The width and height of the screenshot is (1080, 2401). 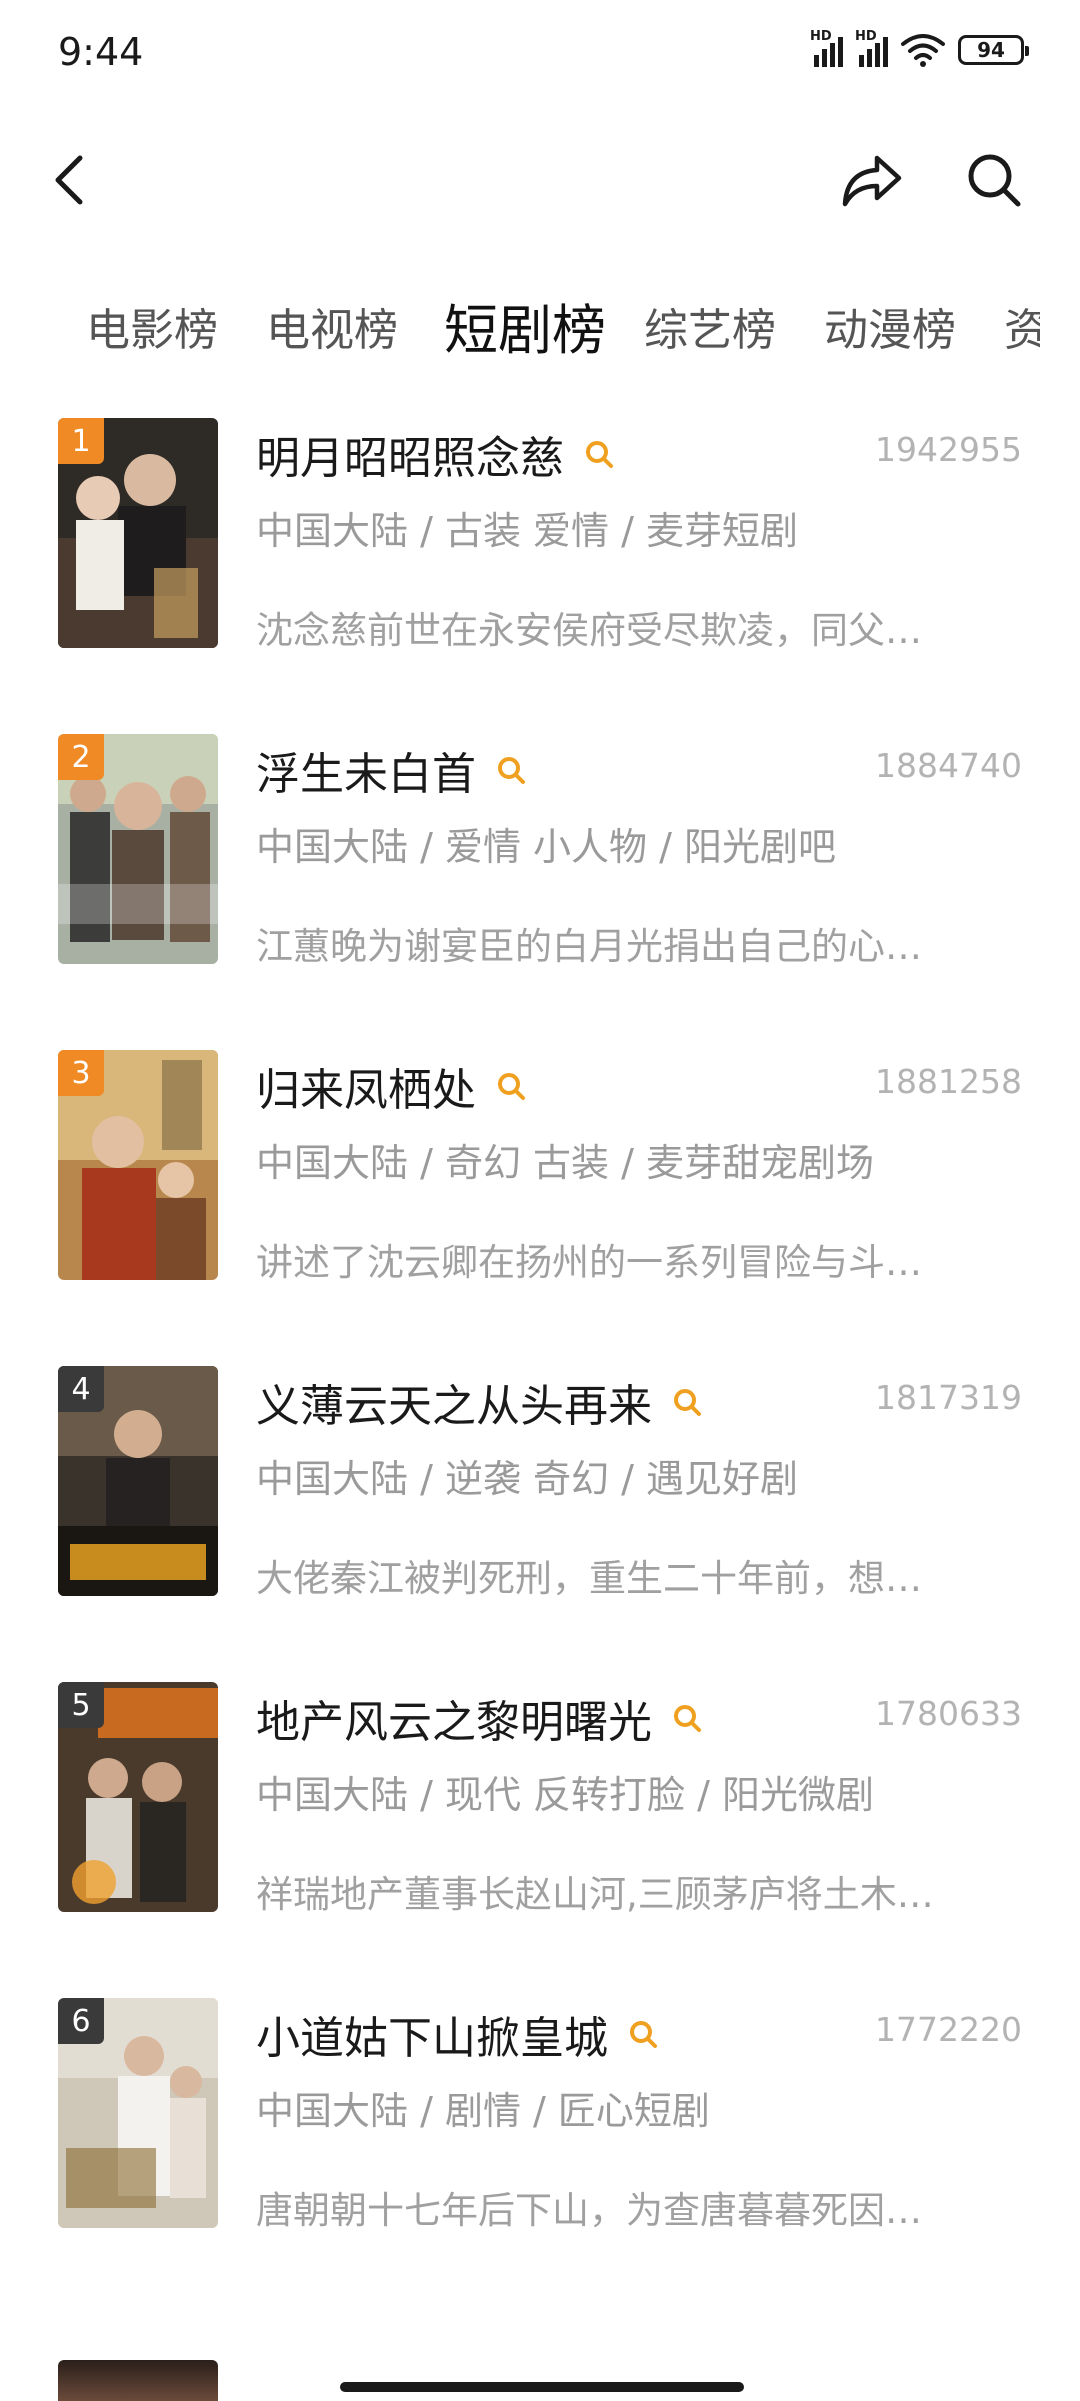 I want to click on tab-movie: 电影榜, so click(x=152, y=326).